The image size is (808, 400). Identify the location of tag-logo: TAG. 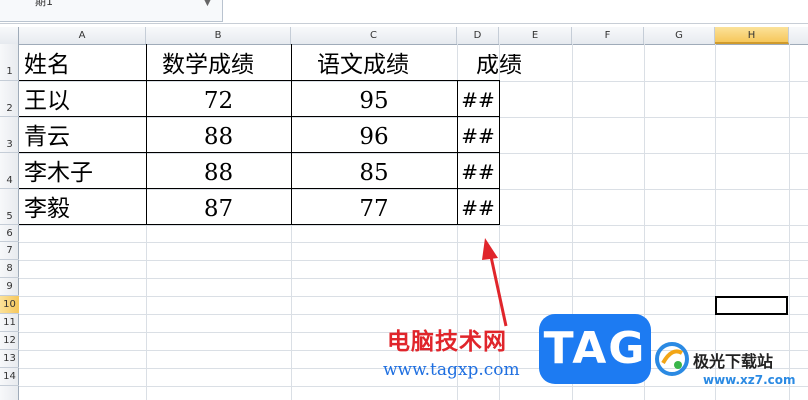
(595, 349).